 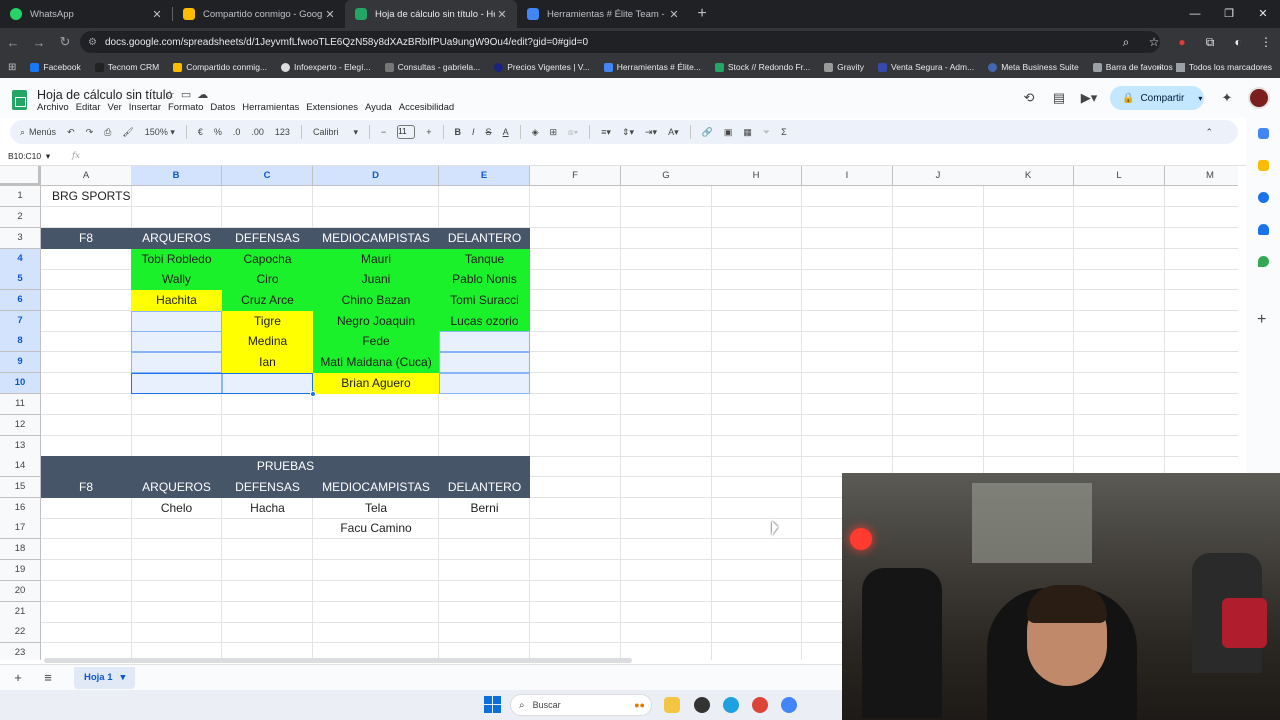 What do you see at coordinates (651, 132) in the screenshot?
I see `text-wrap-icon: ⇥▾` at bounding box center [651, 132].